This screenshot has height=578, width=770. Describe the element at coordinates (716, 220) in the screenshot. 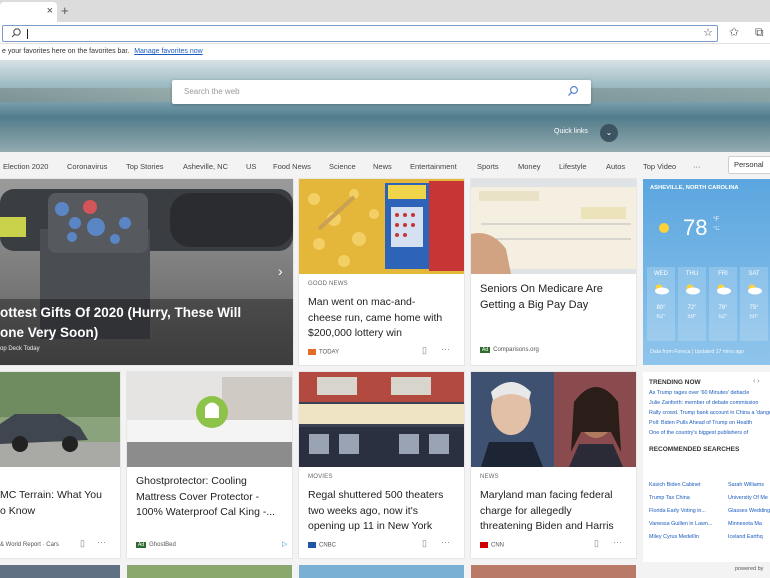

I see `unit-fahrenheit: °F` at that location.